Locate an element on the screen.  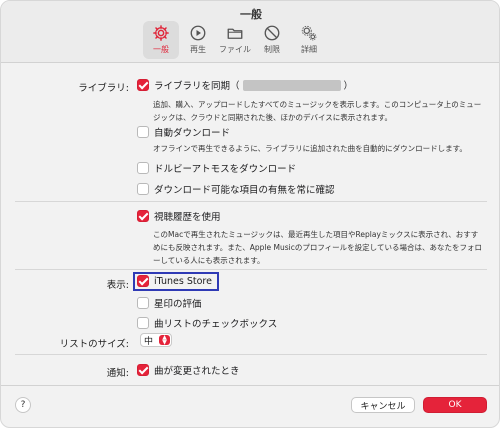
title-bar: 一般 一般 再生 ファイル 制限 詳細 is located at coordinates (250, 32).